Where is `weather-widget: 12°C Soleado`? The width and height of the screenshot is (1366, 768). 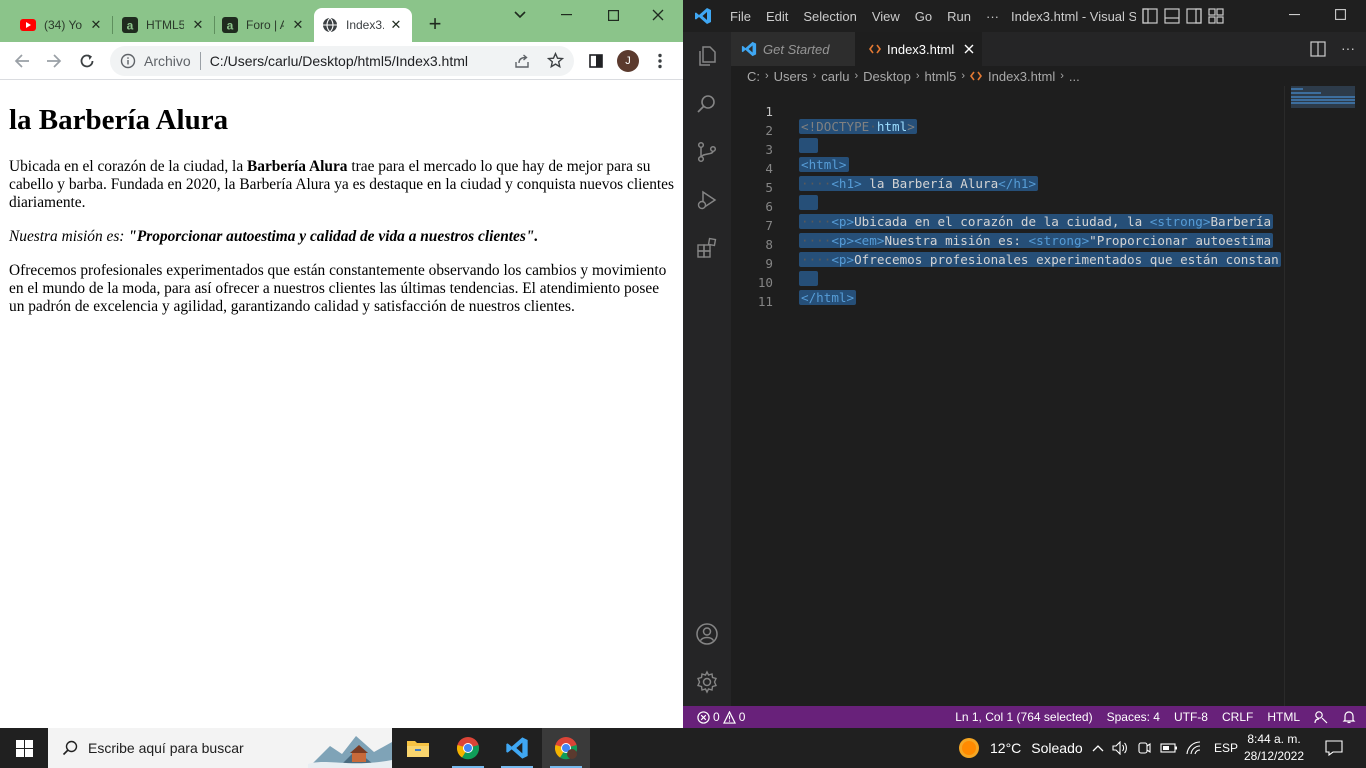 weather-widget: 12°C Soleado is located at coordinates (1020, 748).